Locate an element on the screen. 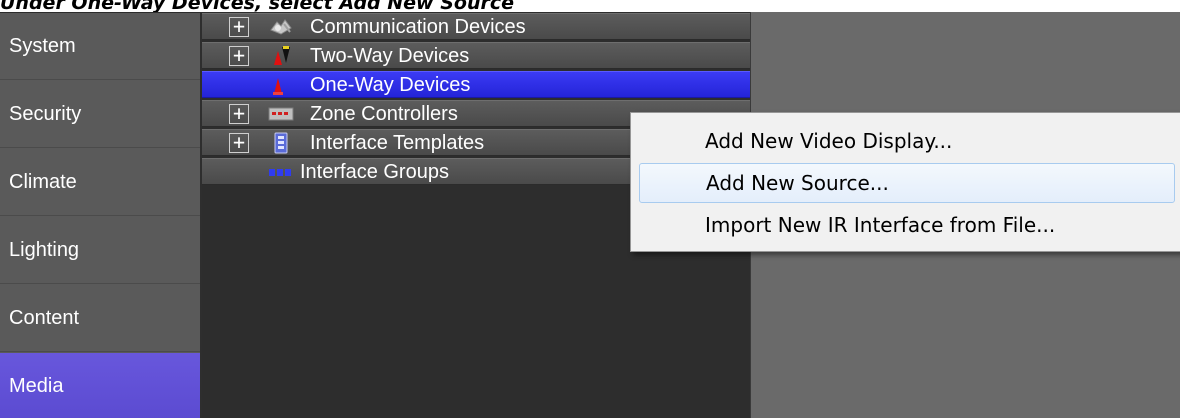  sidebar-item-label: Content is located at coordinates (44, 317).